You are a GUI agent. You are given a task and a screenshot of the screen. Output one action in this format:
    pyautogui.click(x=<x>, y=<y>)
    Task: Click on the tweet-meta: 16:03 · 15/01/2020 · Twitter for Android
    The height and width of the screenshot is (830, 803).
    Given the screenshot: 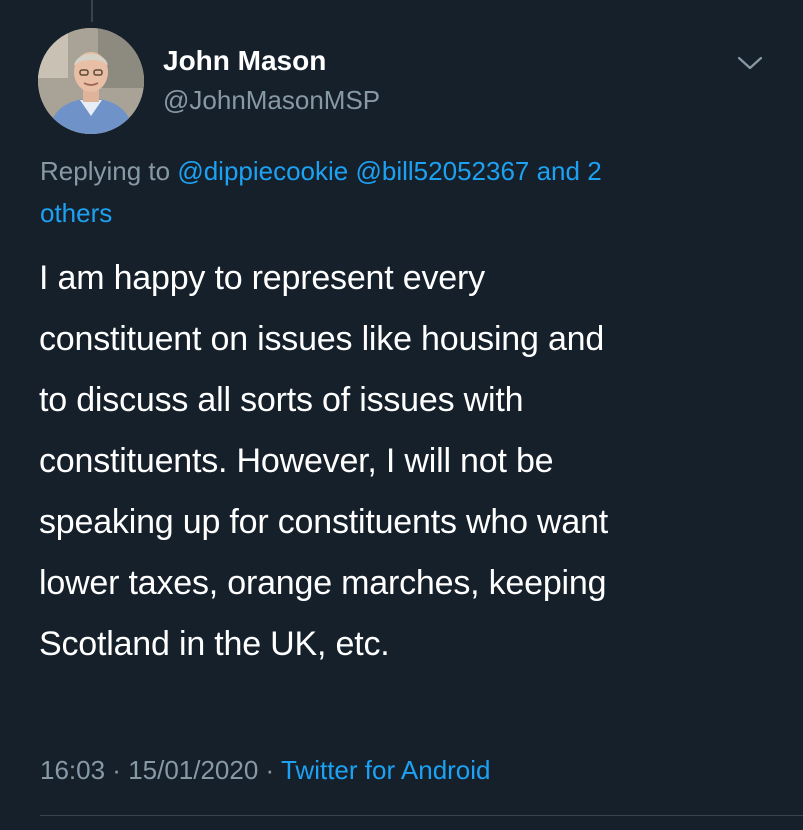 What is the action you would take?
    pyautogui.click(x=265, y=770)
    